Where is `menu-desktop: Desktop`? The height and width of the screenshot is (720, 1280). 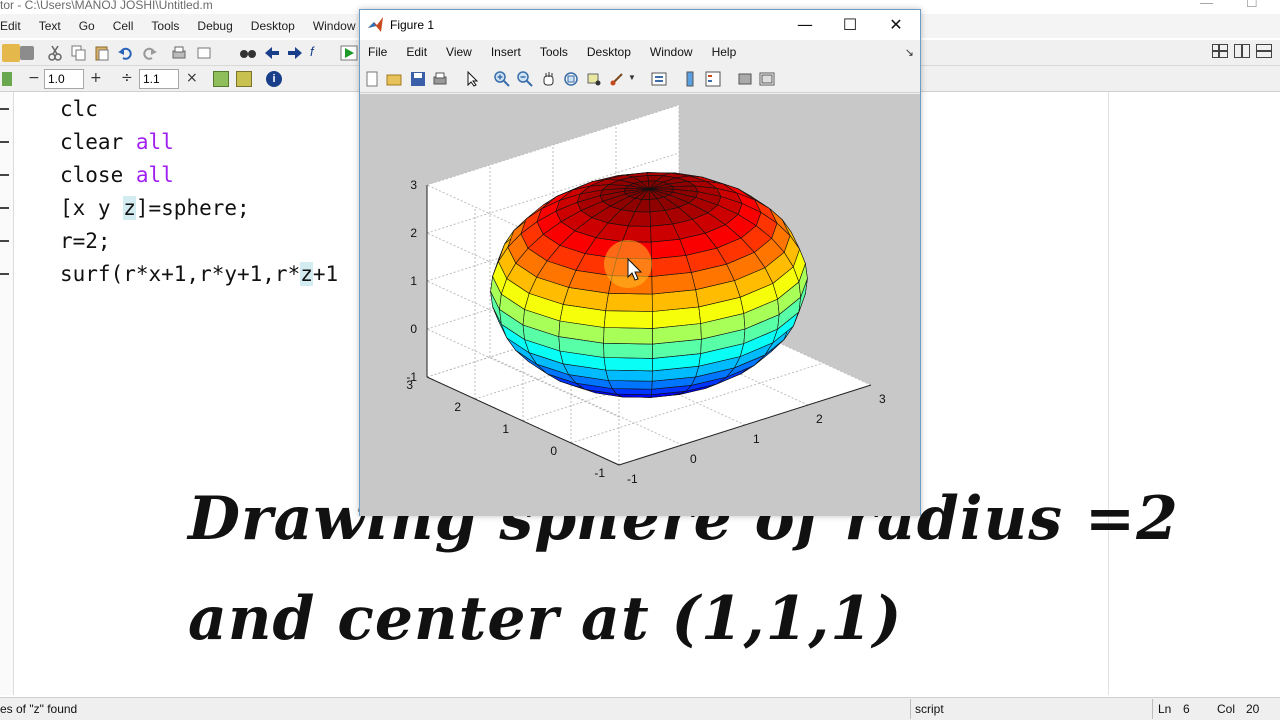 menu-desktop: Desktop is located at coordinates (273, 26).